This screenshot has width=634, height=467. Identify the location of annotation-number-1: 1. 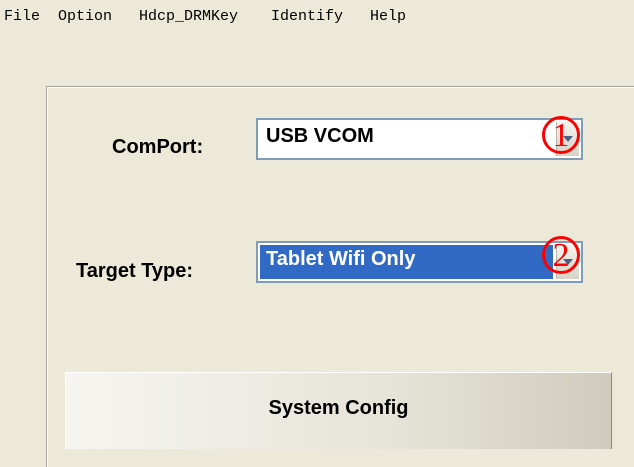
(561, 135).